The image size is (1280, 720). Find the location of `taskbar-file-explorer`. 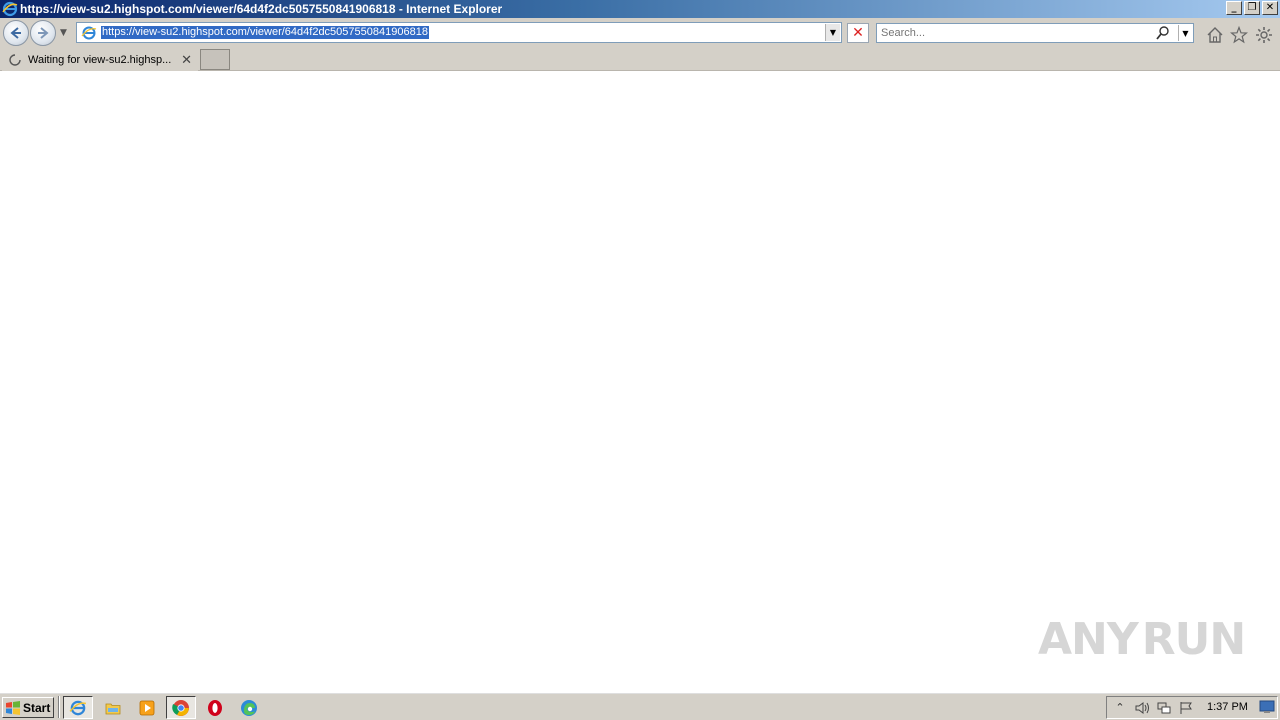

taskbar-file-explorer is located at coordinates (113, 707).